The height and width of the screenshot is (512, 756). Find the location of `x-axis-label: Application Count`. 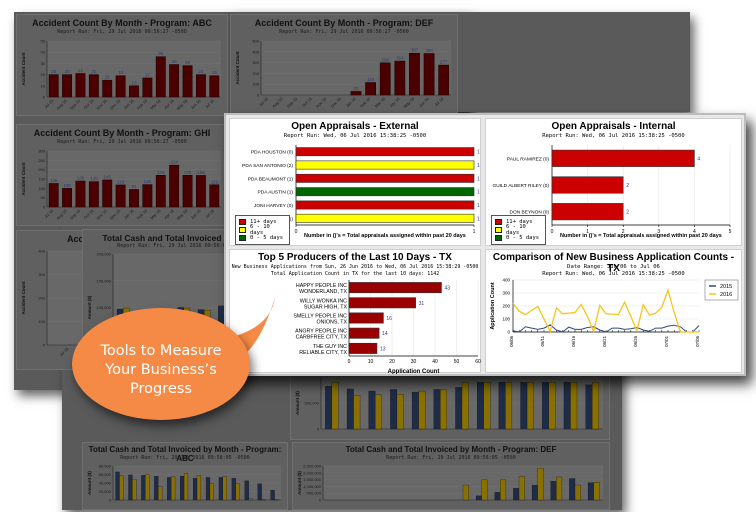

x-axis-label: Application Count is located at coordinates (414, 371).